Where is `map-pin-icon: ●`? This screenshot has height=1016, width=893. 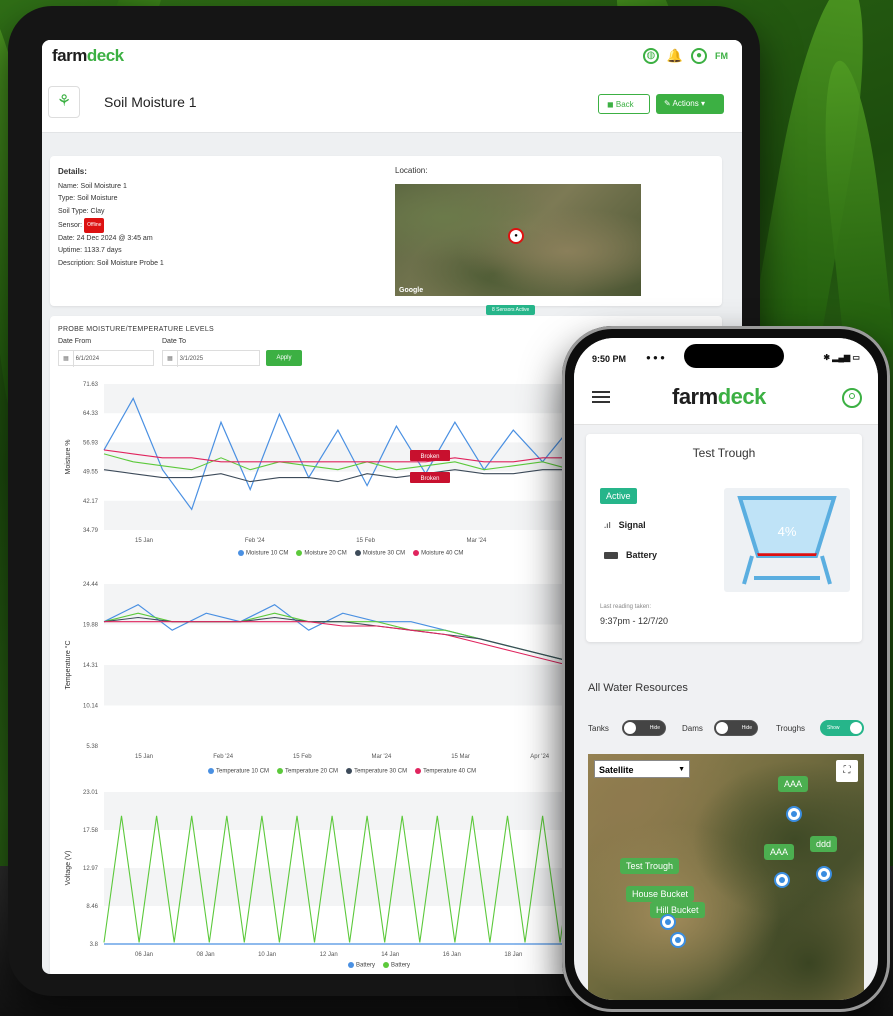 map-pin-icon: ● is located at coordinates (516, 236).